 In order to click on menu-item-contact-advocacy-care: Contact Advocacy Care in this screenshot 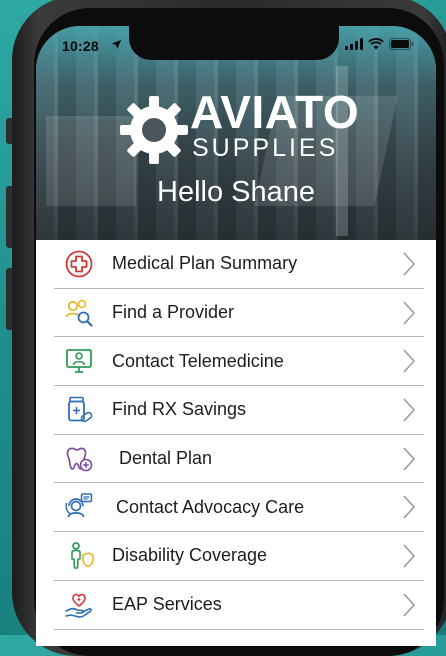, I will do `click(239, 508)`.